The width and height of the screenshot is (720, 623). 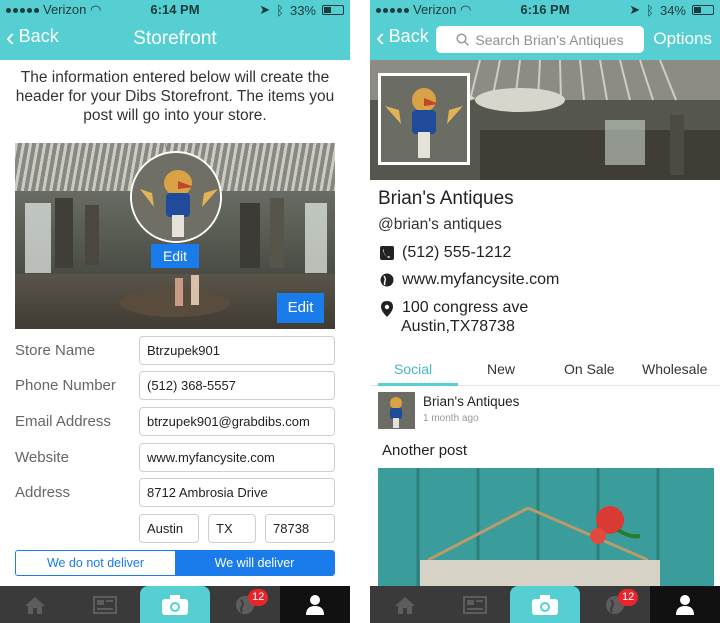 I want to click on chevron-left-icon: ‹, so click(x=380, y=36).